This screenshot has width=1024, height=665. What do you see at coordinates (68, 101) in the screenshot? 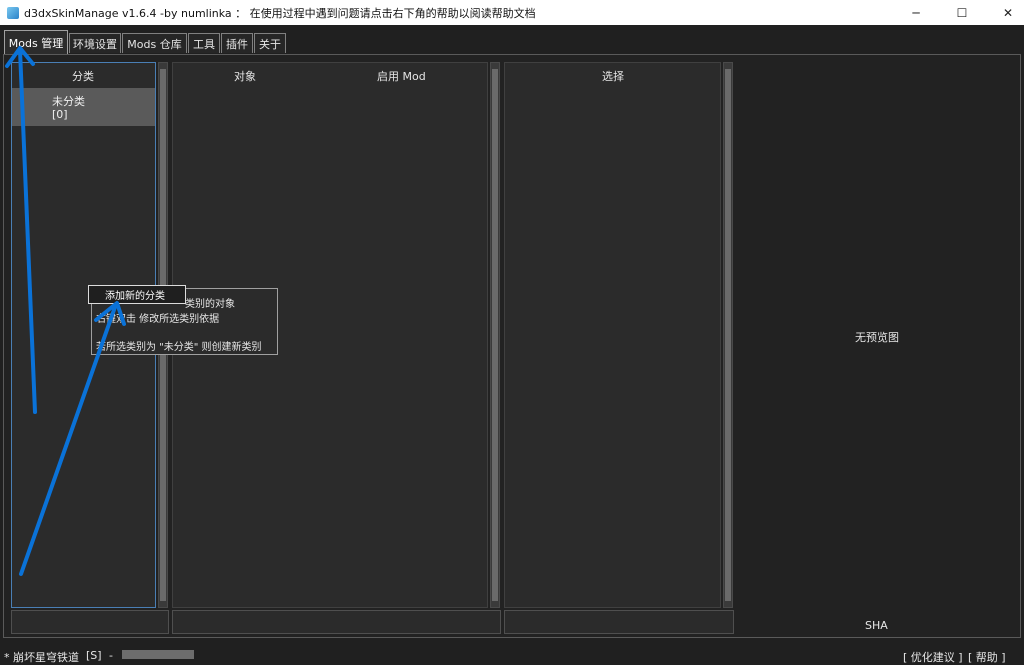
I see `category-item-name: 未分类` at bounding box center [68, 101].